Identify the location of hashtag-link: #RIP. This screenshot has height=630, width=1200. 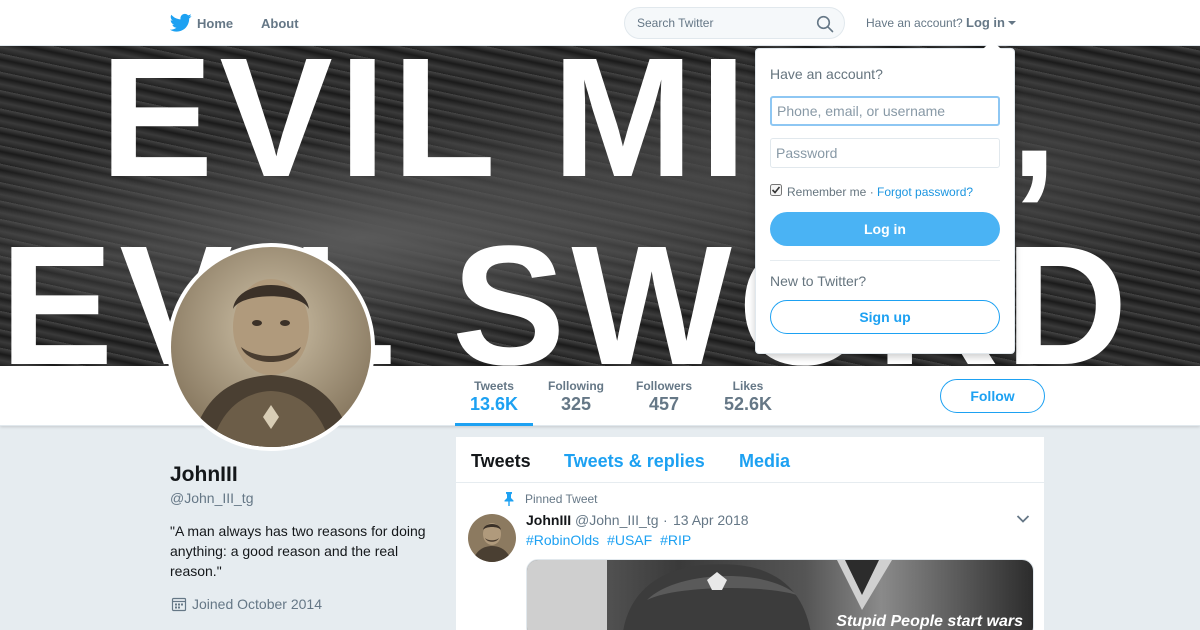
(675, 540).